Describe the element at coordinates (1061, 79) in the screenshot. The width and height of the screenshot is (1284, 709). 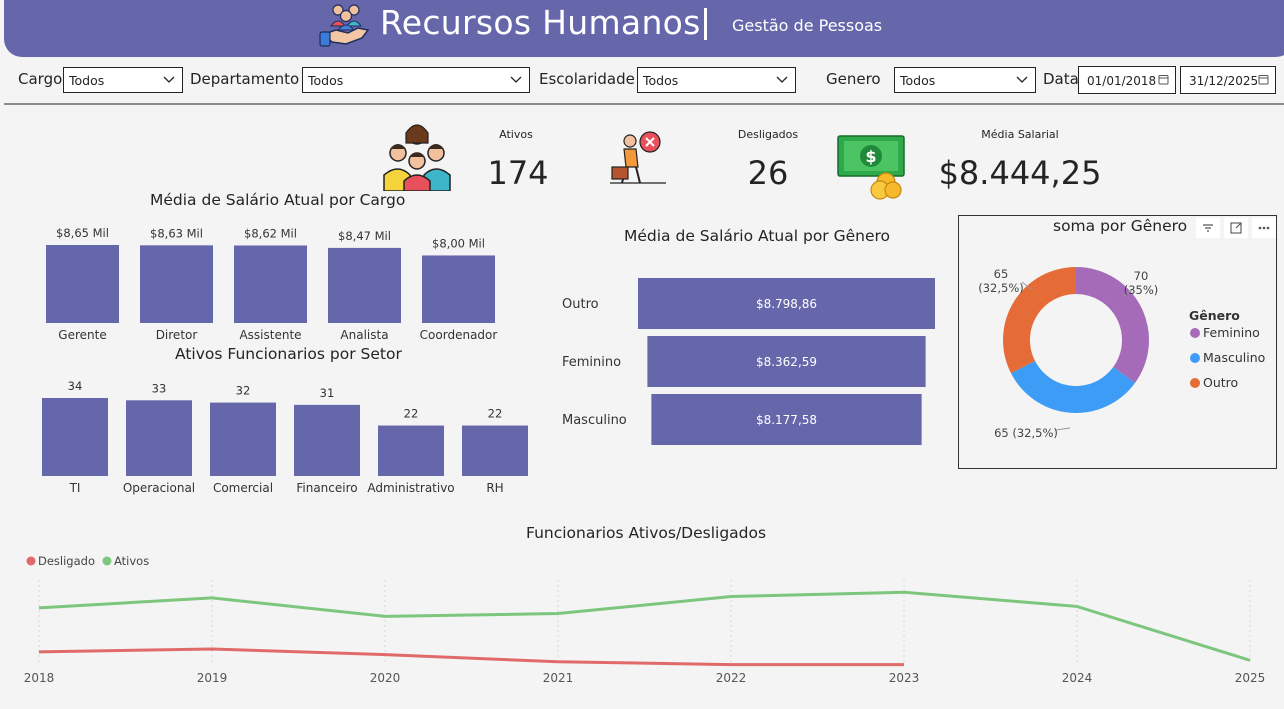
I see `data-filter-label: Data` at that location.